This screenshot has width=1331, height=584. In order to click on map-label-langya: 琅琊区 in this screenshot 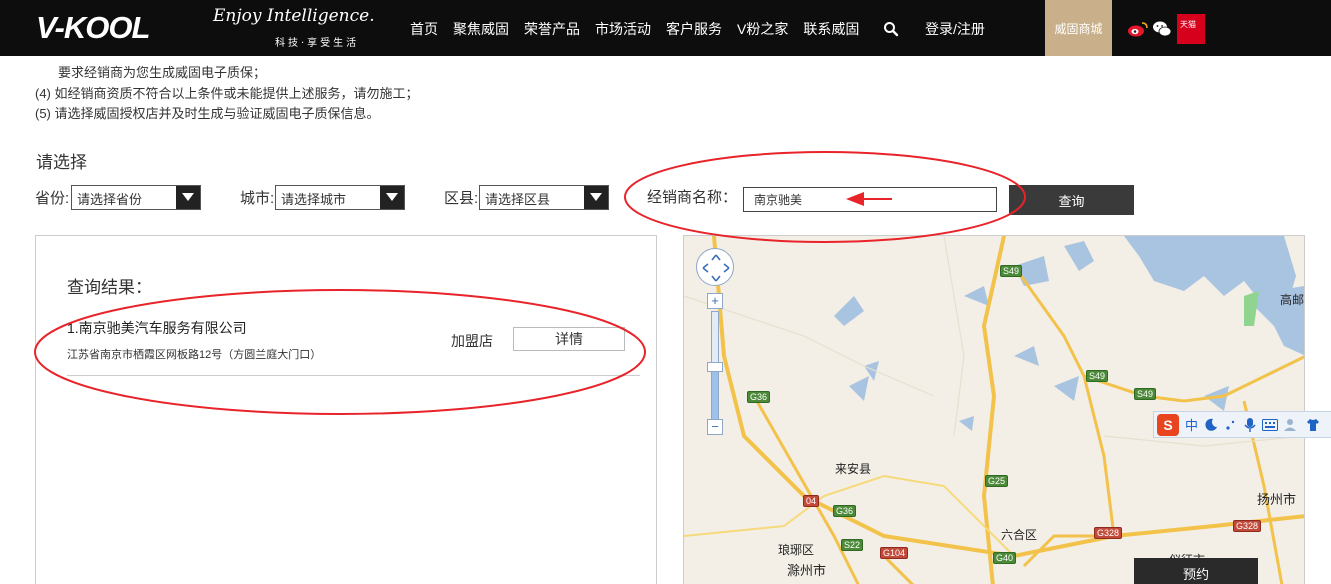, I will do `click(796, 550)`.